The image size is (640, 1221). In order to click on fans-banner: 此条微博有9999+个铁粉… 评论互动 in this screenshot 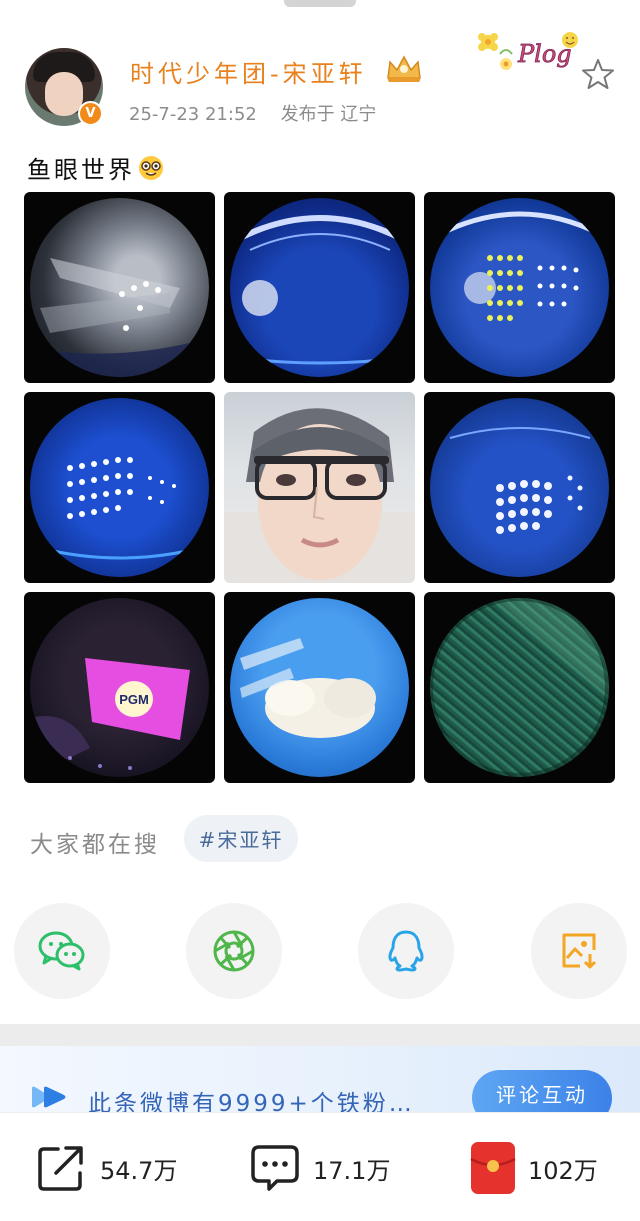, I will do `click(320, 1080)`.